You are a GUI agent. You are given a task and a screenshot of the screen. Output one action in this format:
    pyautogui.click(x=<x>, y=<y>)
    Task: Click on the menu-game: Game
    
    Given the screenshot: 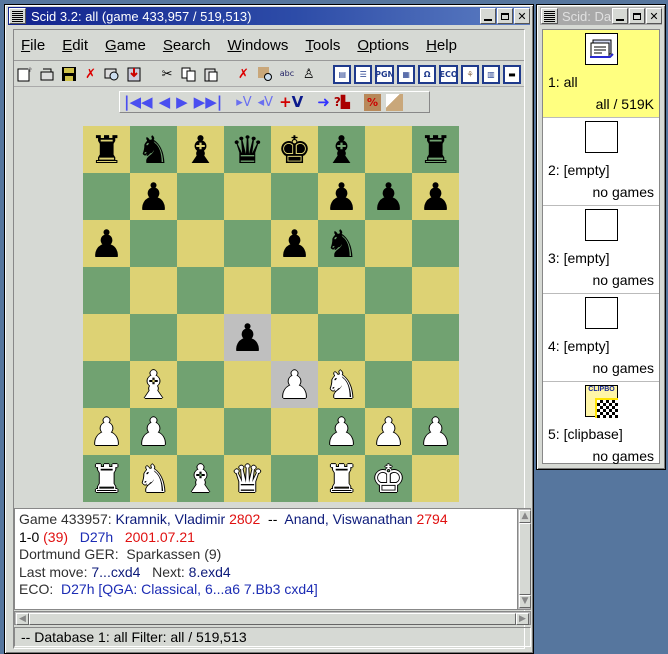 What is the action you would take?
    pyautogui.click(x=125, y=45)
    